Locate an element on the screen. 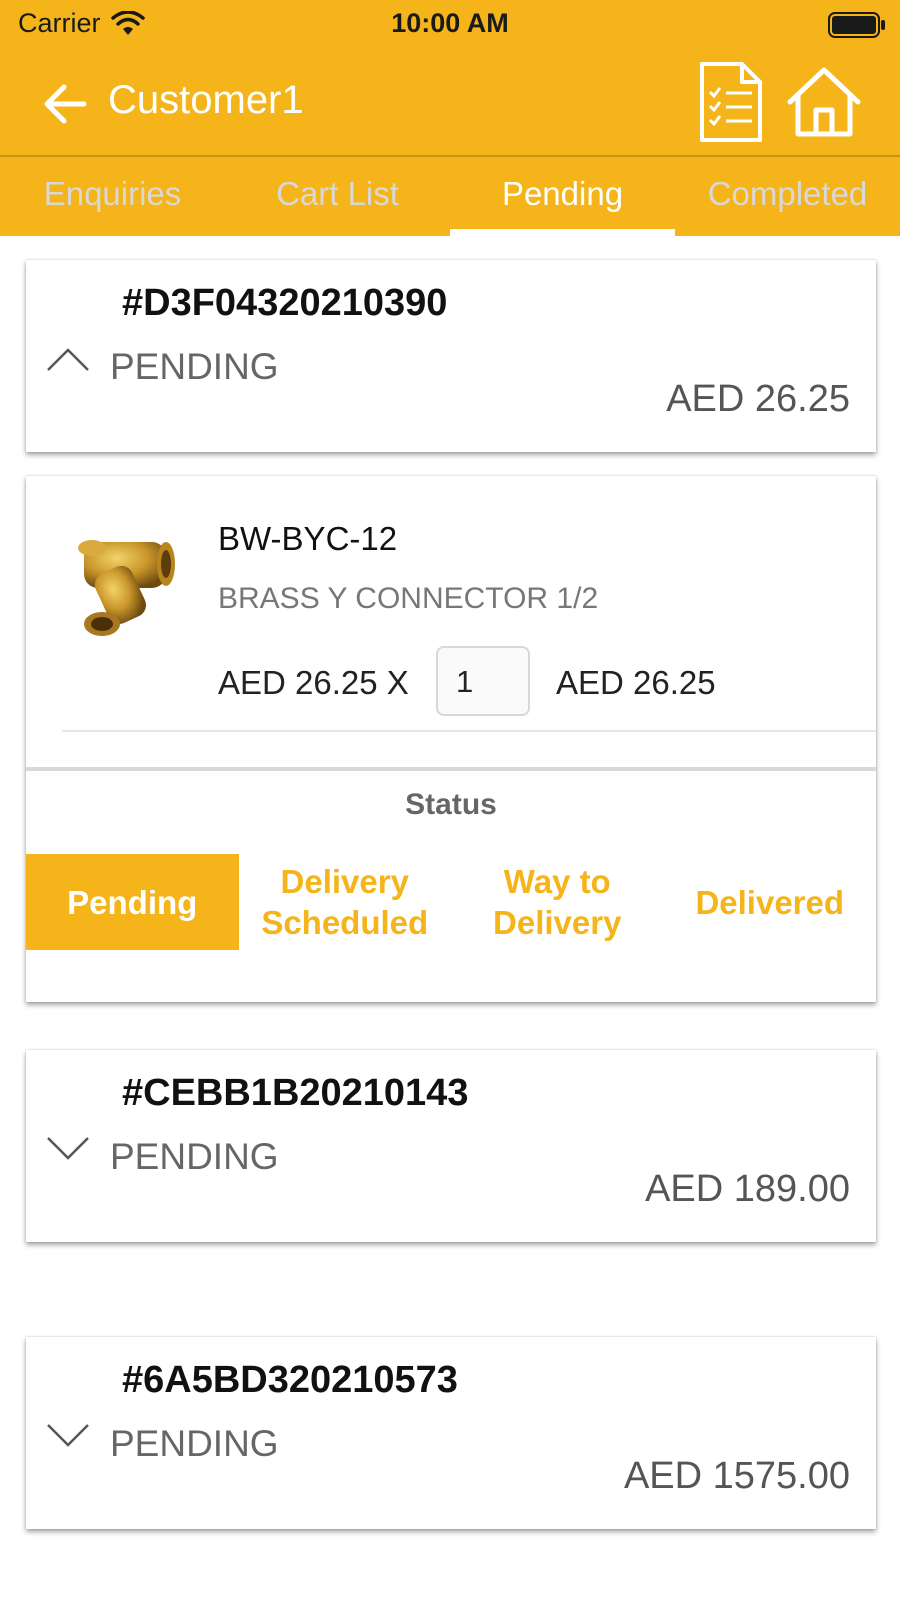 The height and width of the screenshot is (1598, 900). product-sku: BW-BYC-12 is located at coordinates (308, 538).